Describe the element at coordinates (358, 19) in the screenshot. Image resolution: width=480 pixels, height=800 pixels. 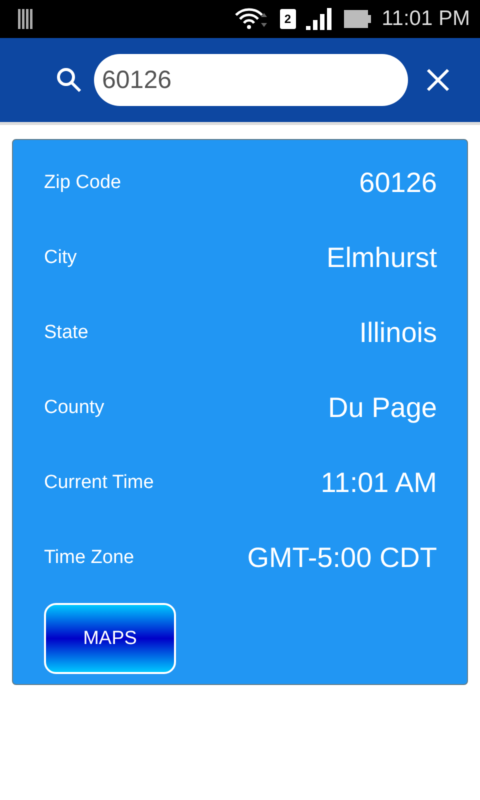
I see `battery-icon` at that location.